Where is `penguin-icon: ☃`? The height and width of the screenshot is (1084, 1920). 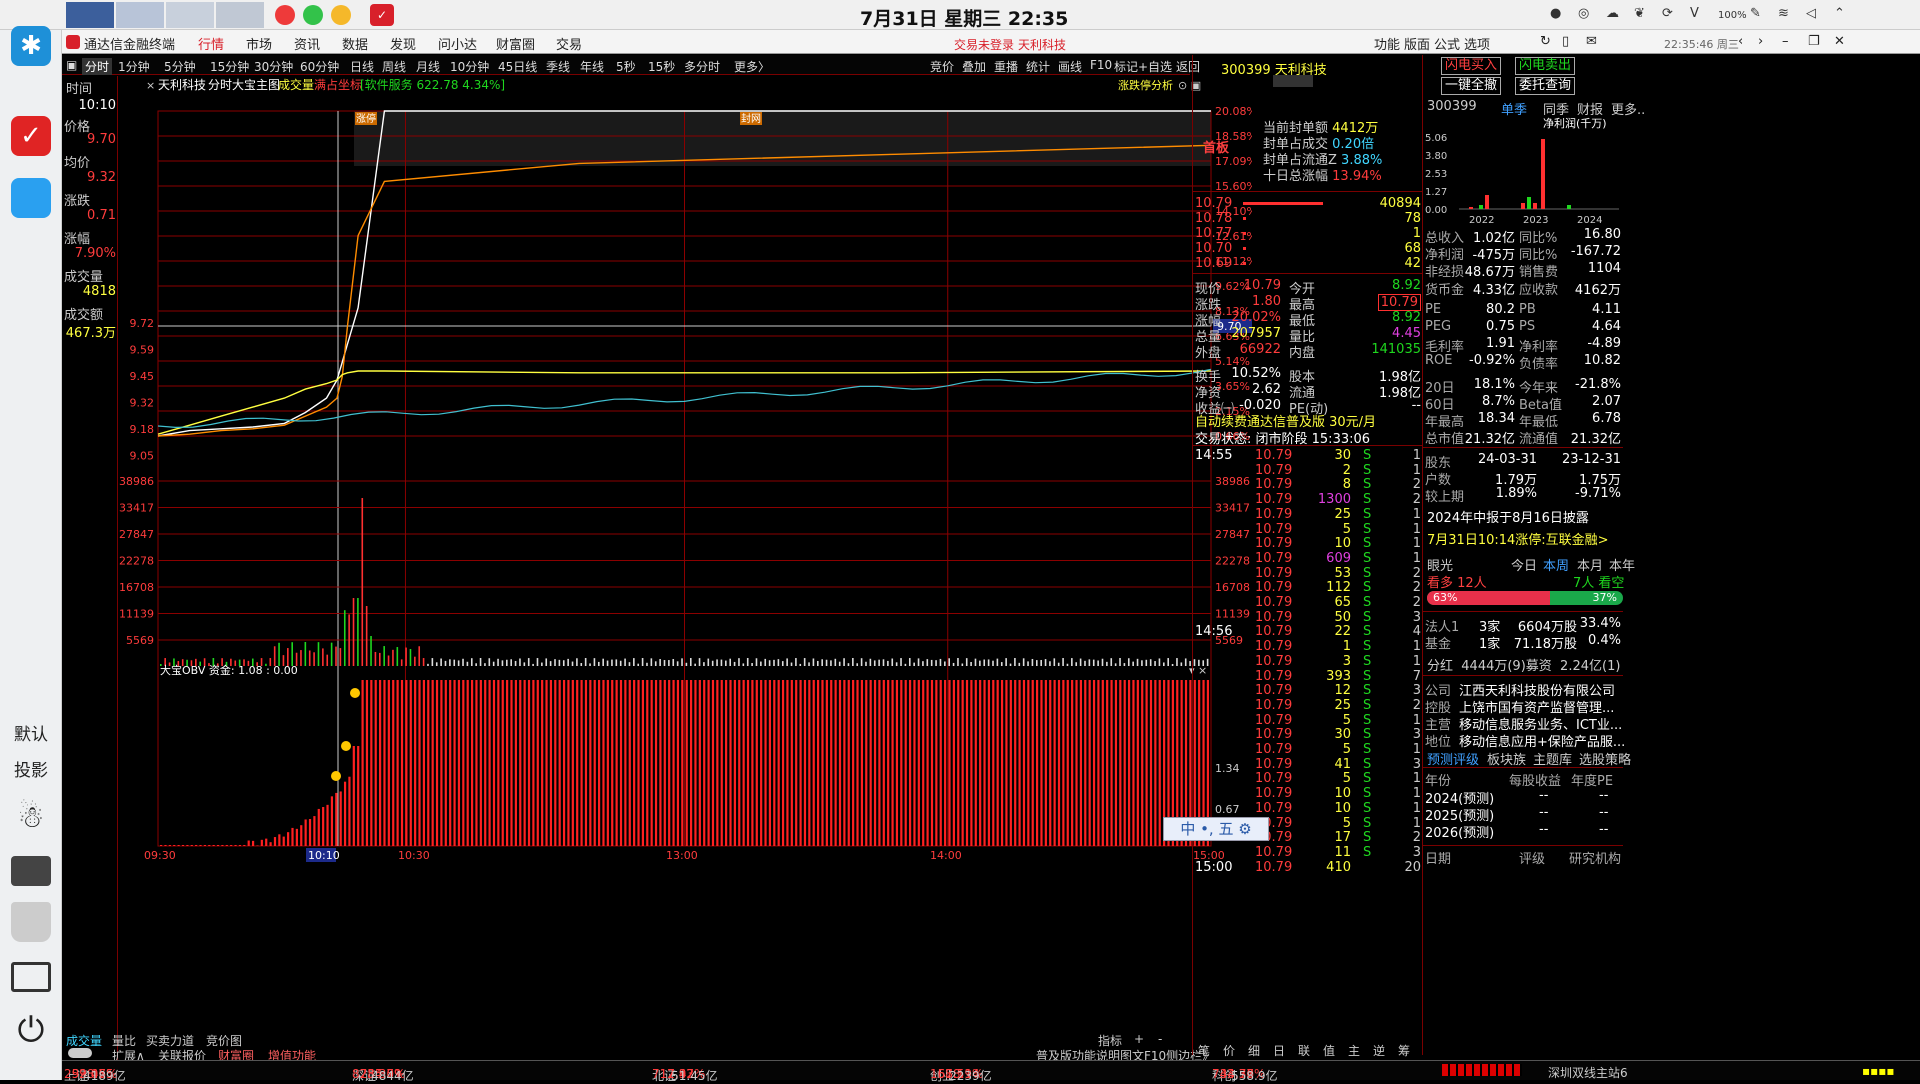
penguin-icon: ☃ is located at coordinates (31, 820).